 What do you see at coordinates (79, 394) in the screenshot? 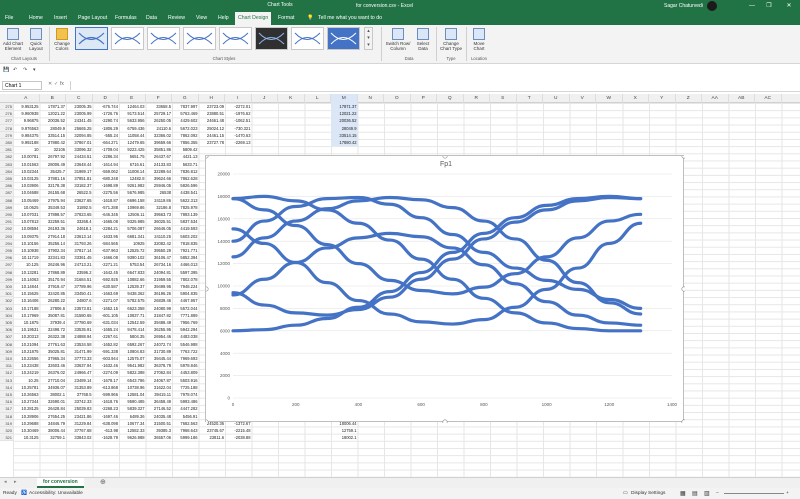
I see `table-cell: 37768.5` at bounding box center [79, 394].